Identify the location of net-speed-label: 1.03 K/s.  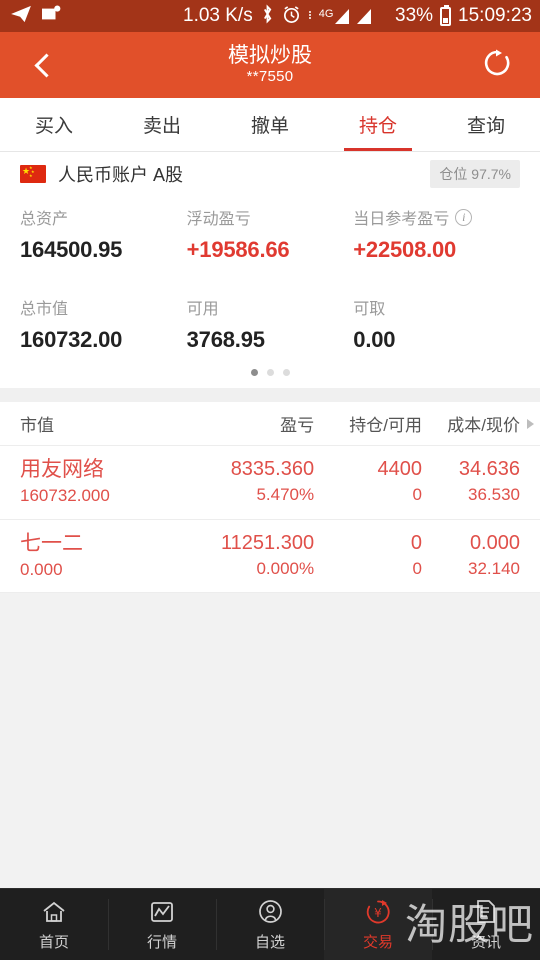
(218, 15).